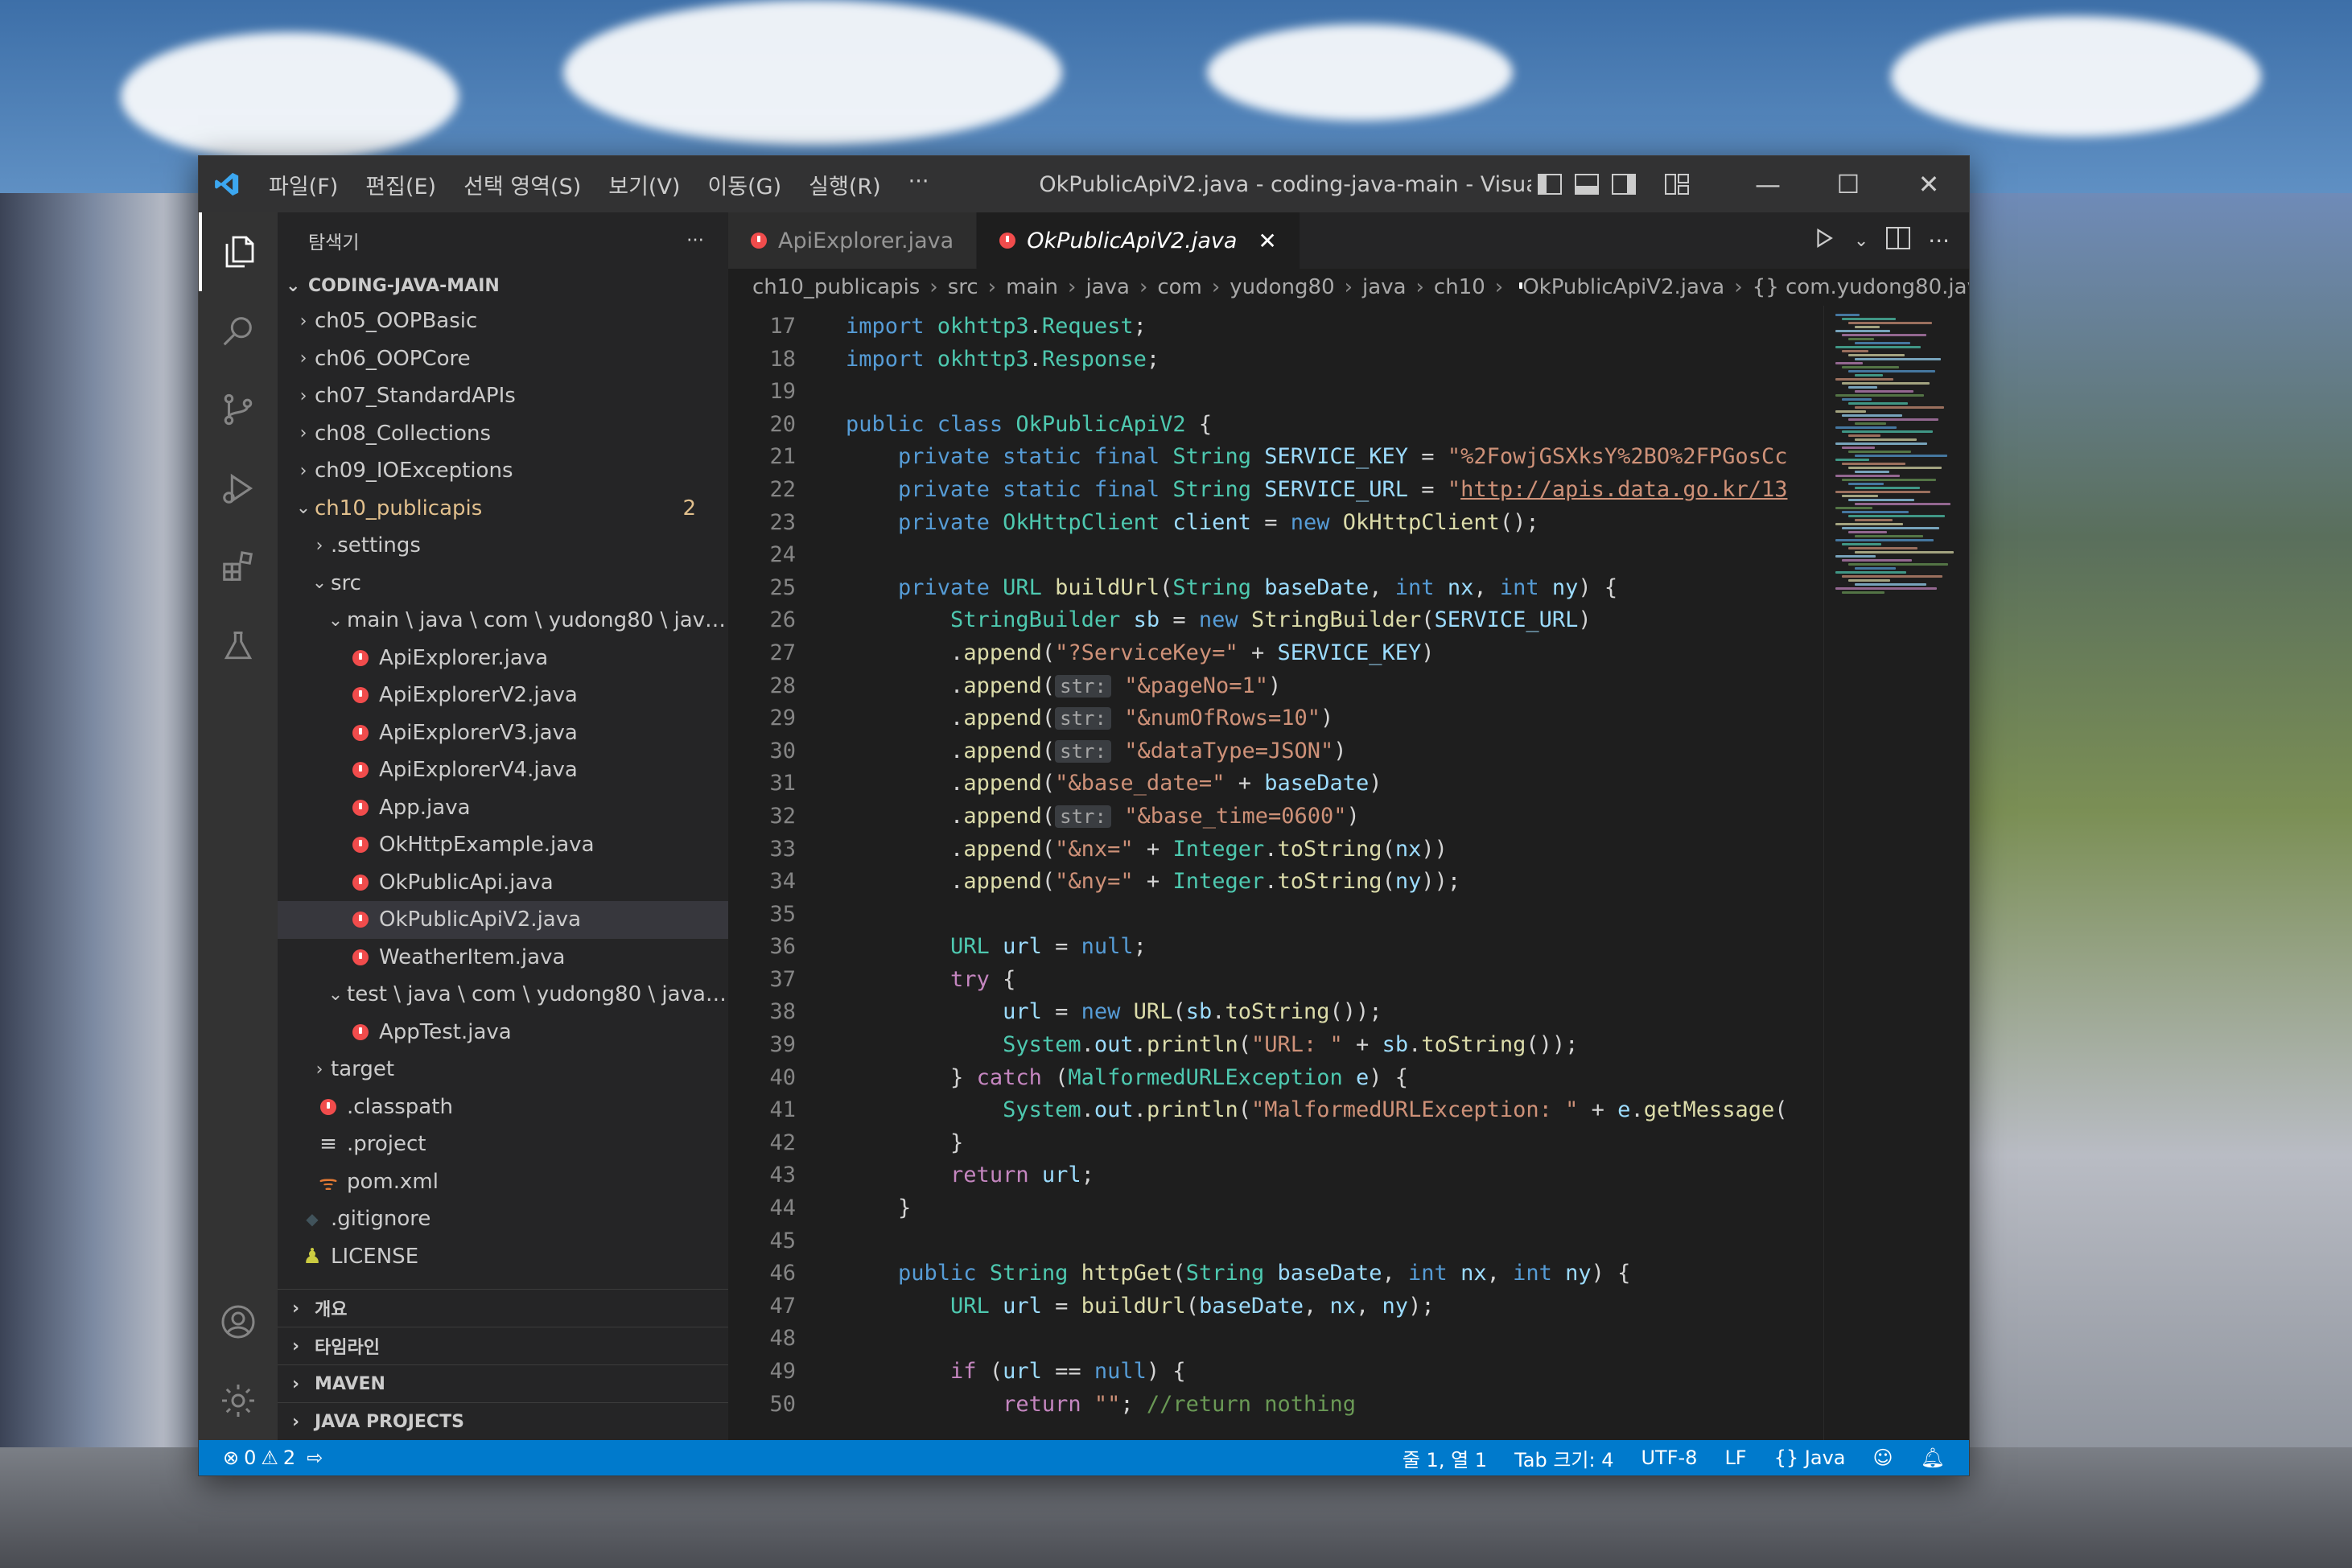 The width and height of the screenshot is (2352, 1568). What do you see at coordinates (1768, 184) in the screenshot?
I see `minimize-button: —` at bounding box center [1768, 184].